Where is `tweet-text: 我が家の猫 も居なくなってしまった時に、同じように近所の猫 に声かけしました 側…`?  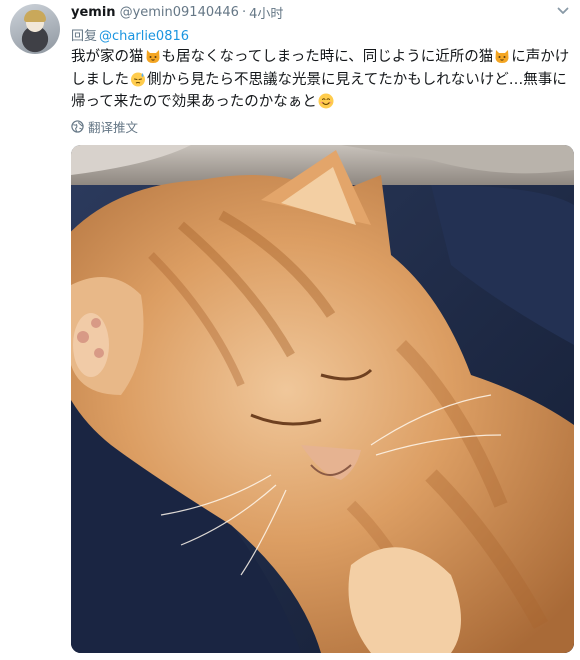
tweet-text: 我が家の猫 も居なくなってしまった時に、同じように近所の猫 に声かけしました 側… is located at coordinates (321, 80).